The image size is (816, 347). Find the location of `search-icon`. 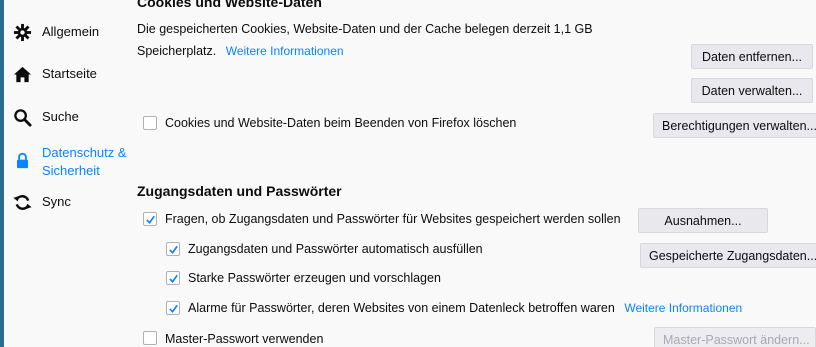

search-icon is located at coordinates (22, 117).